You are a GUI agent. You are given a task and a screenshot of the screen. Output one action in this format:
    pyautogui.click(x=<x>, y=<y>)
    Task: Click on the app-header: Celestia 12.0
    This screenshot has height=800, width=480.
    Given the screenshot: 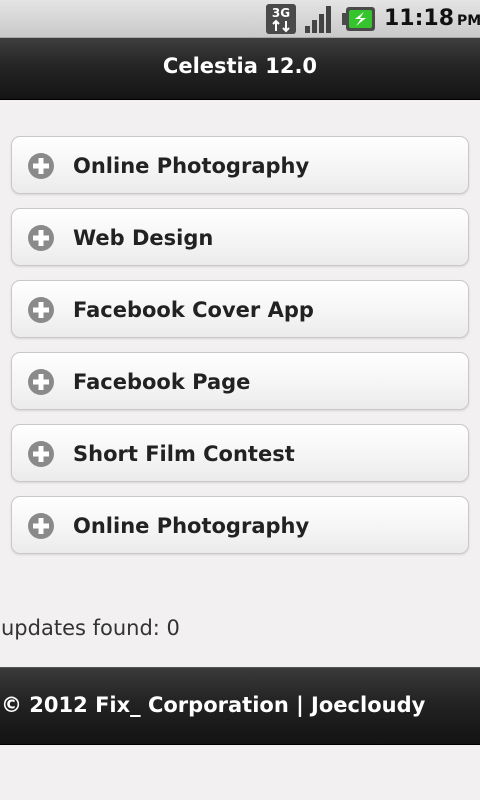 What is the action you would take?
    pyautogui.click(x=240, y=69)
    